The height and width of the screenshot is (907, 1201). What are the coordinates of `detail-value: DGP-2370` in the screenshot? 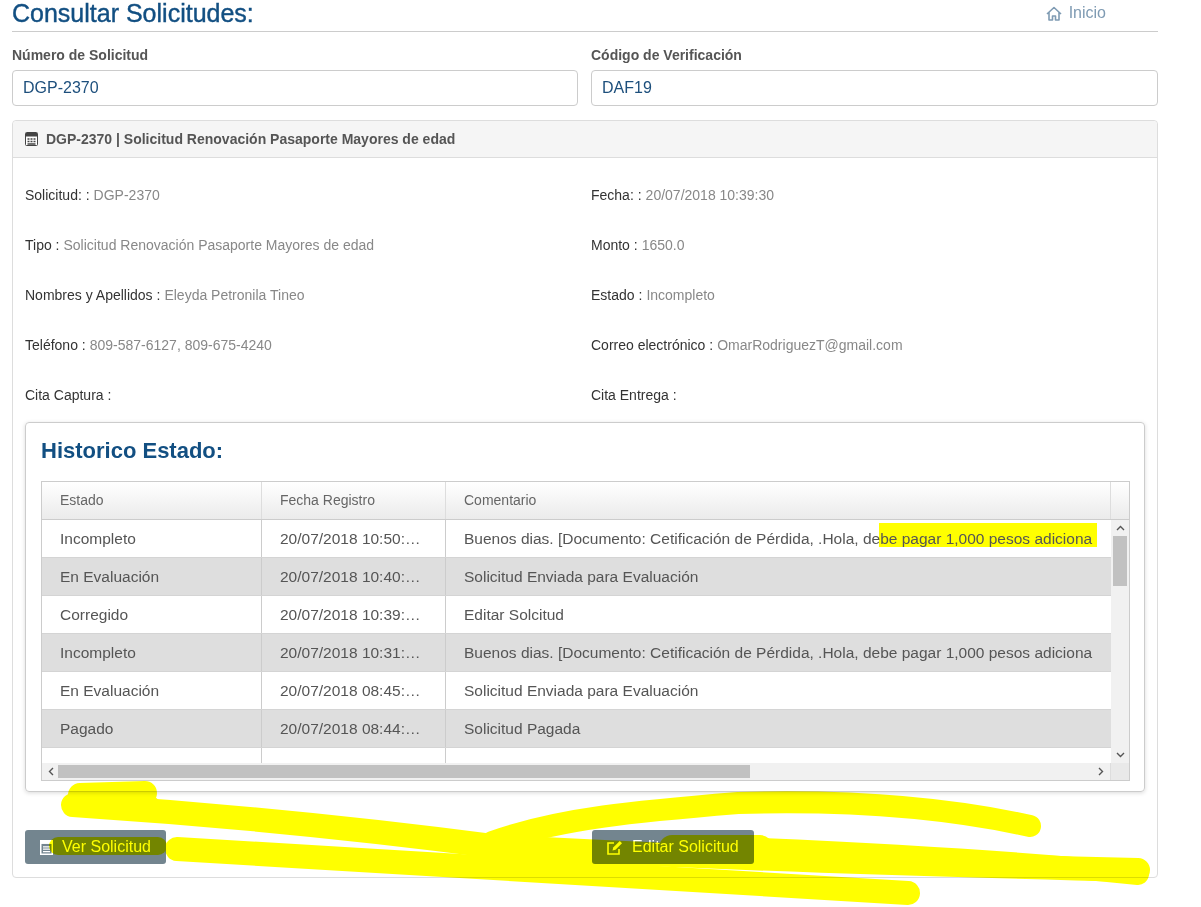 It's located at (126, 195).